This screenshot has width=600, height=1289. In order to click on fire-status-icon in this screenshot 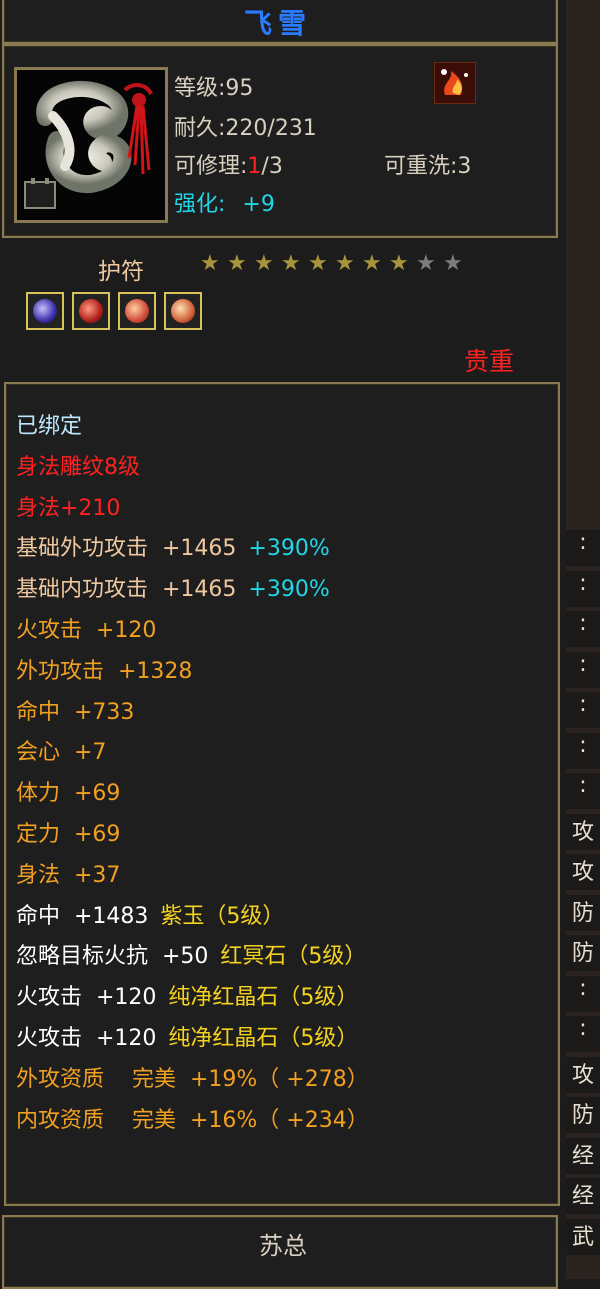, I will do `click(455, 83)`.